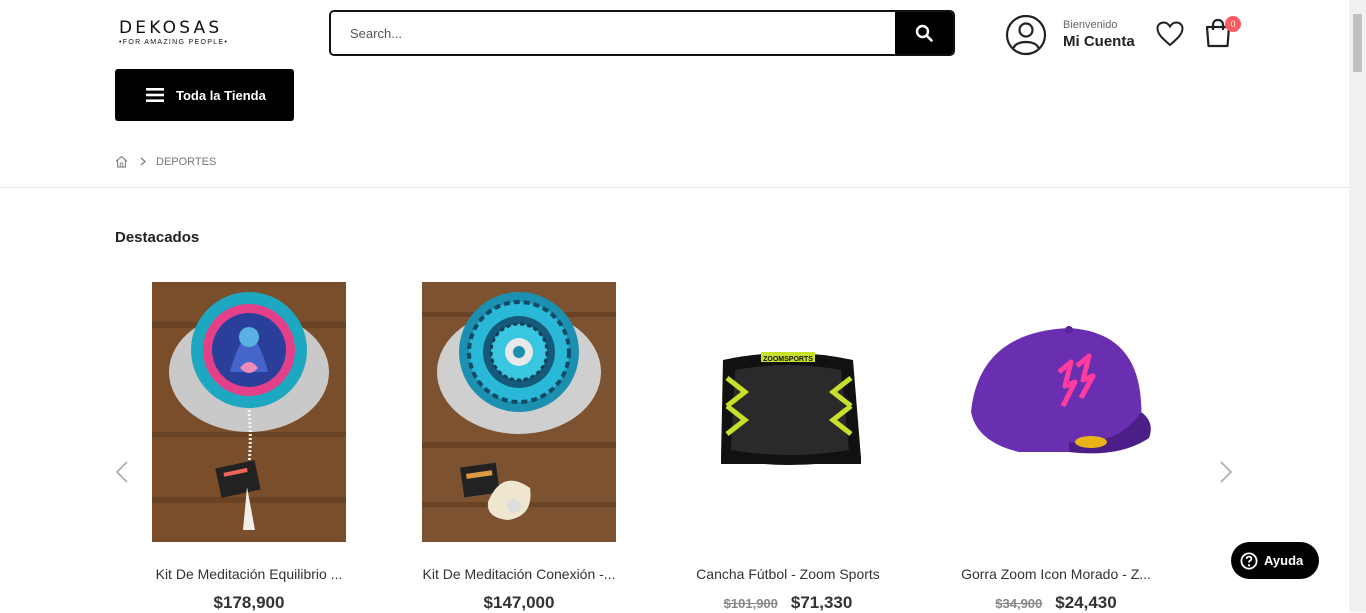 The height and width of the screenshot is (613, 1366). What do you see at coordinates (788, 359) in the screenshot?
I see `svg-text: ZOOMSPORTS` at bounding box center [788, 359].